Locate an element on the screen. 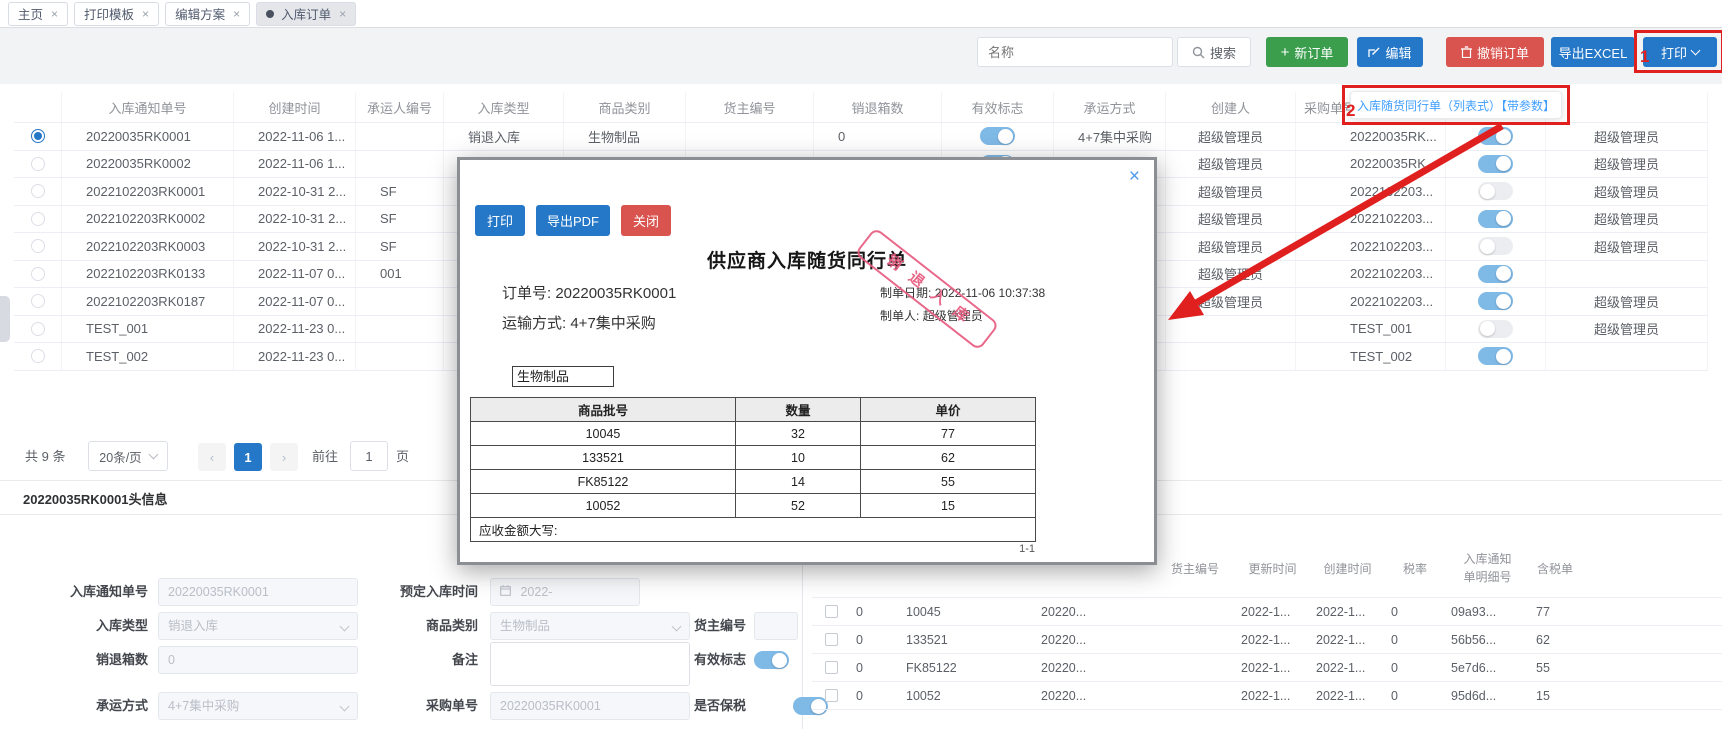 The image size is (1722, 729). detail-column-header: 货主编号 is located at coordinates (1194, 569).